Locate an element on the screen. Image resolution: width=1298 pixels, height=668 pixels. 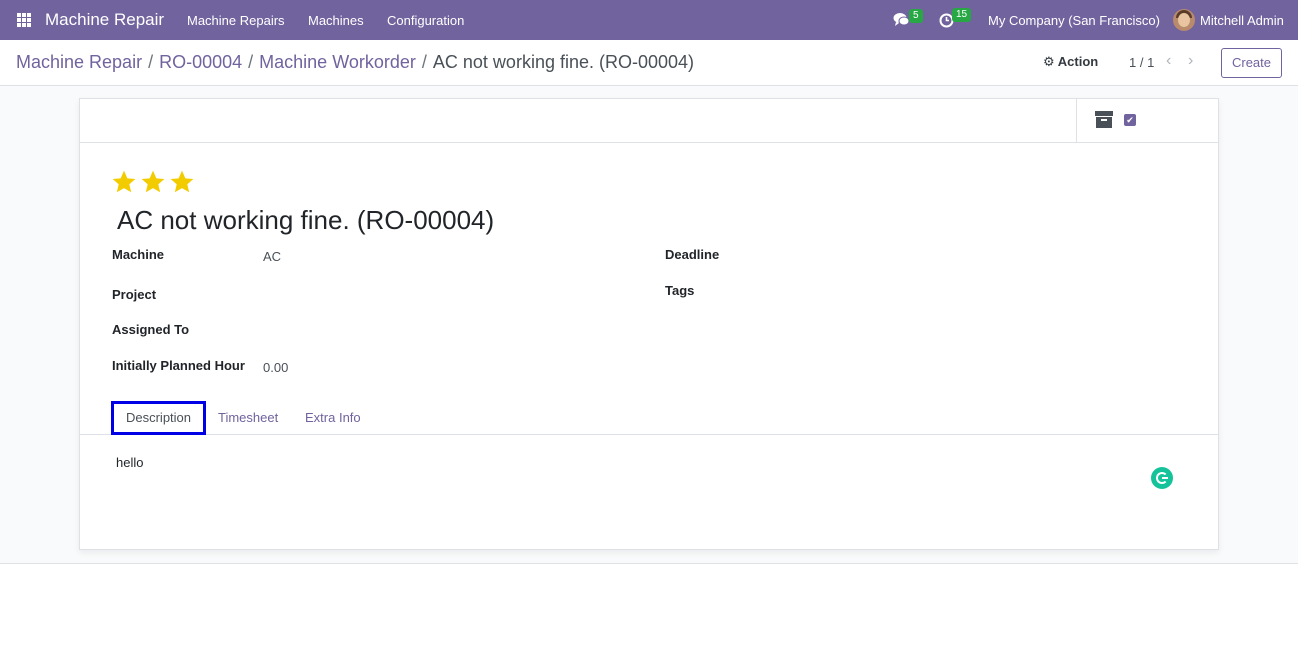
tab-timesheet: Timesheet is located at coordinates (248, 418).